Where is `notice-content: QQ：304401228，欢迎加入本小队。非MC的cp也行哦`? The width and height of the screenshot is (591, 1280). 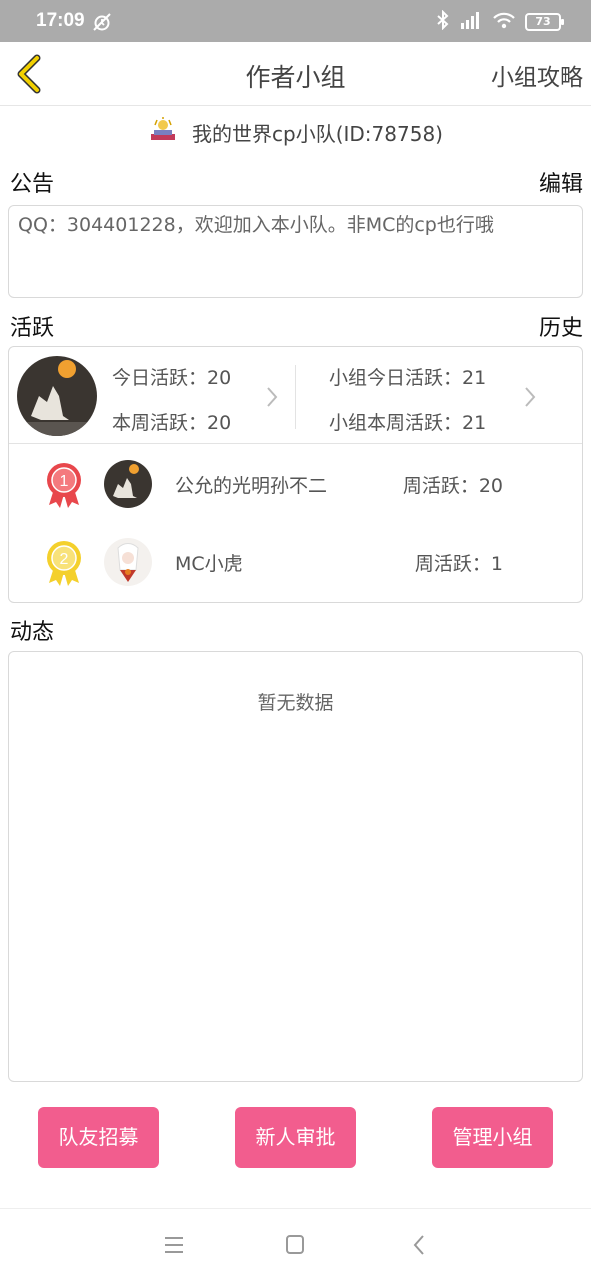
notice-content: QQ：304401228，欢迎加入本小队。非MC的cp也行哦 is located at coordinates (295, 251).